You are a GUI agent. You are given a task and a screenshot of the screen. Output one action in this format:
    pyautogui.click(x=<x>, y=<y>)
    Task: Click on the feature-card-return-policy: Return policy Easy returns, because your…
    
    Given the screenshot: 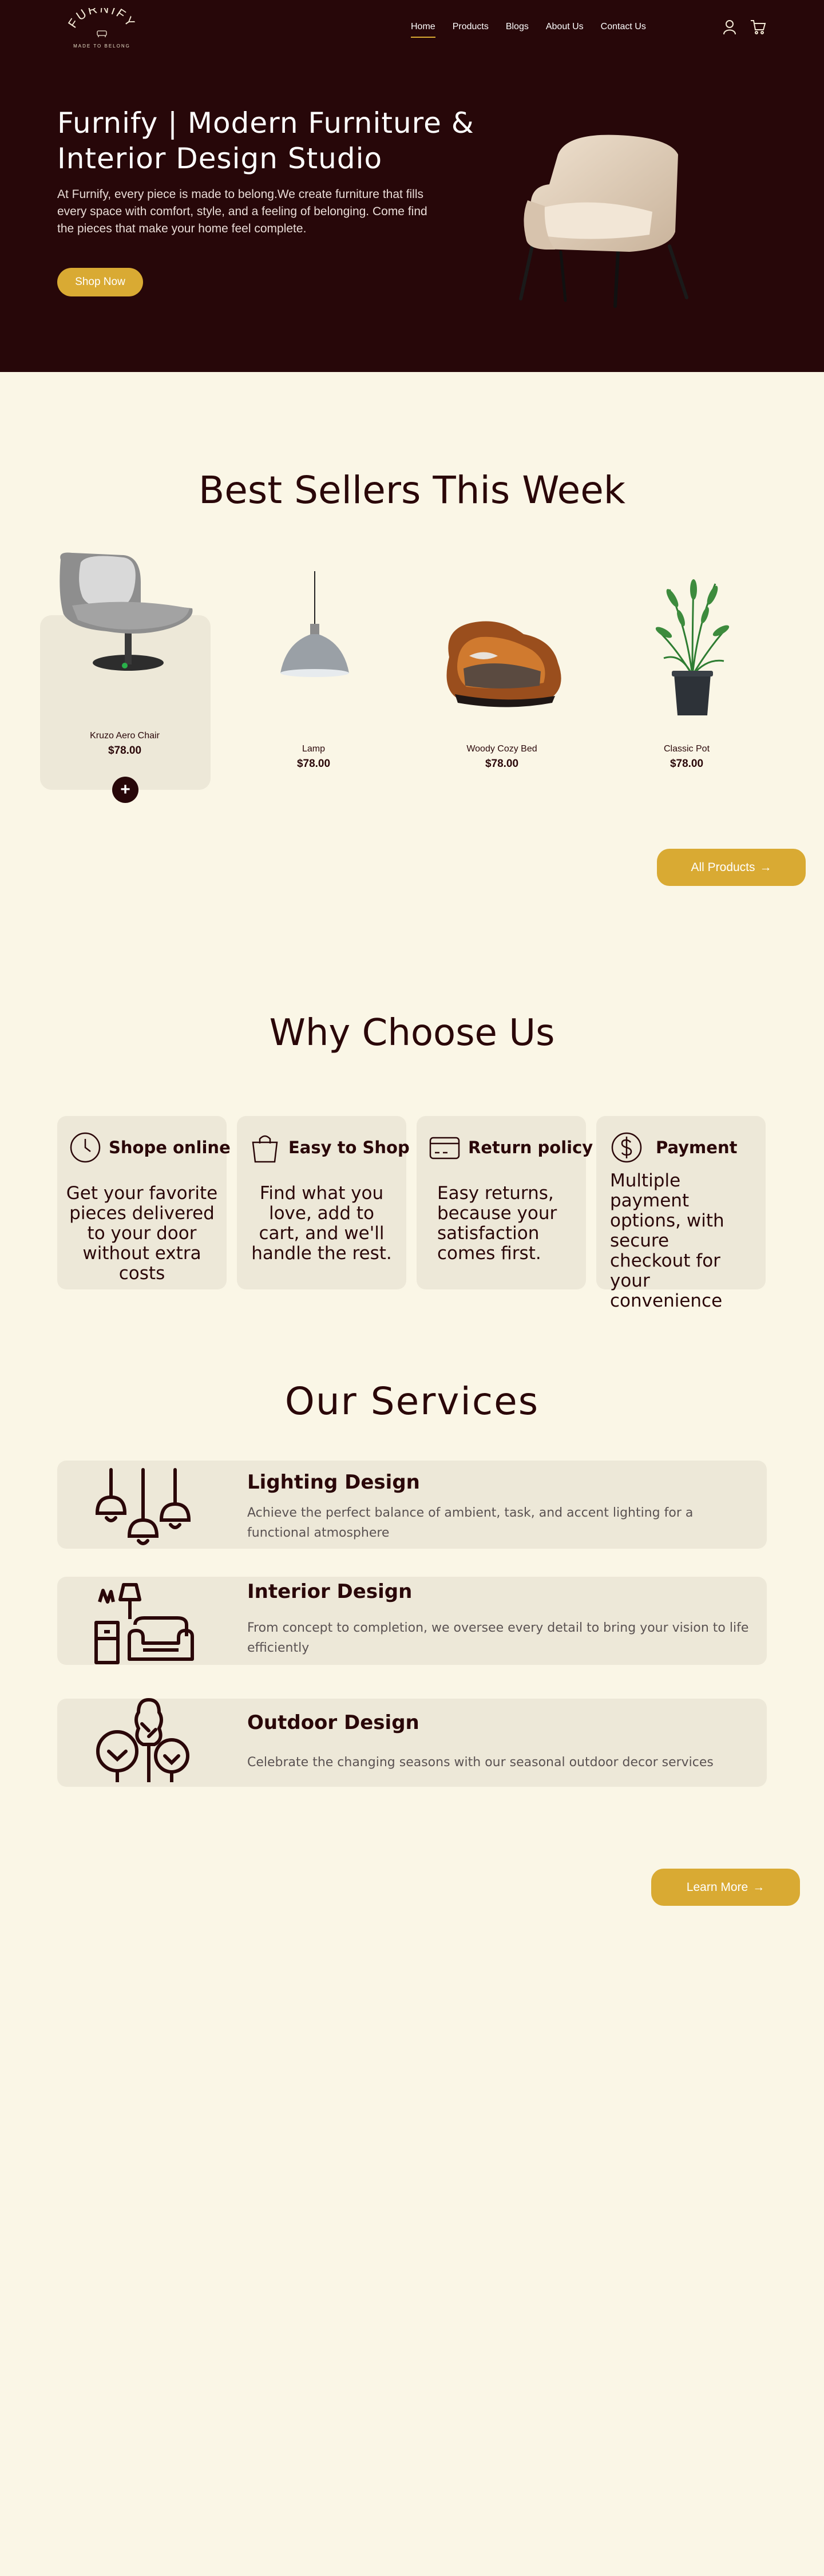 What is the action you would take?
    pyautogui.click(x=505, y=1202)
    